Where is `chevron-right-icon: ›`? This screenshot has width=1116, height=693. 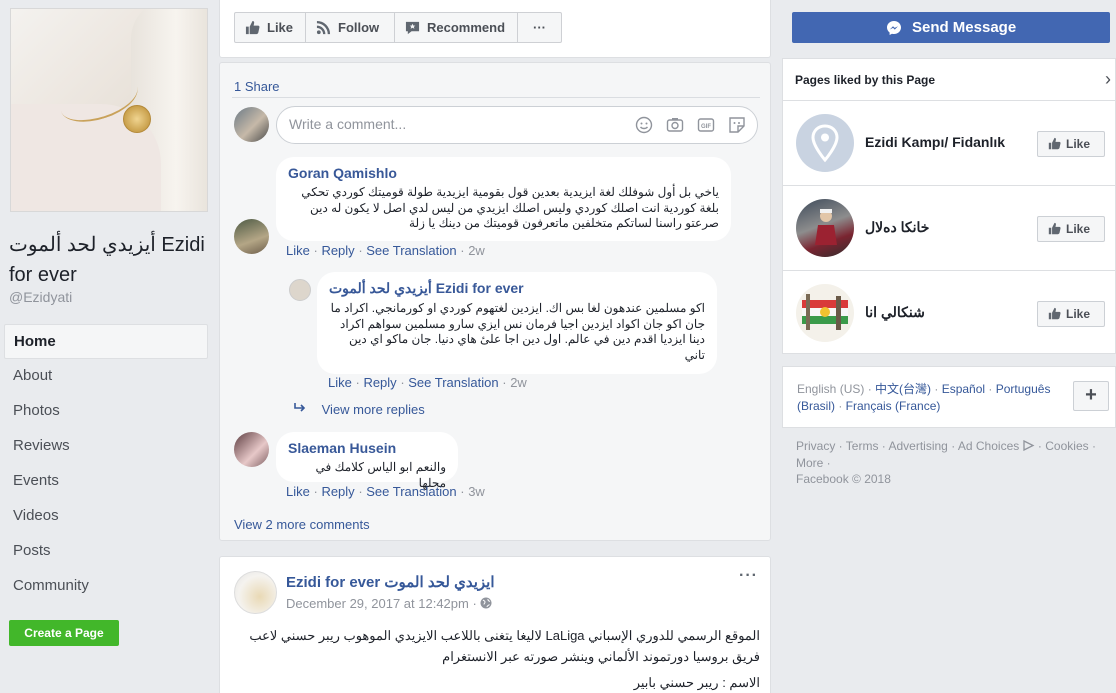 chevron-right-icon: › is located at coordinates (1108, 79).